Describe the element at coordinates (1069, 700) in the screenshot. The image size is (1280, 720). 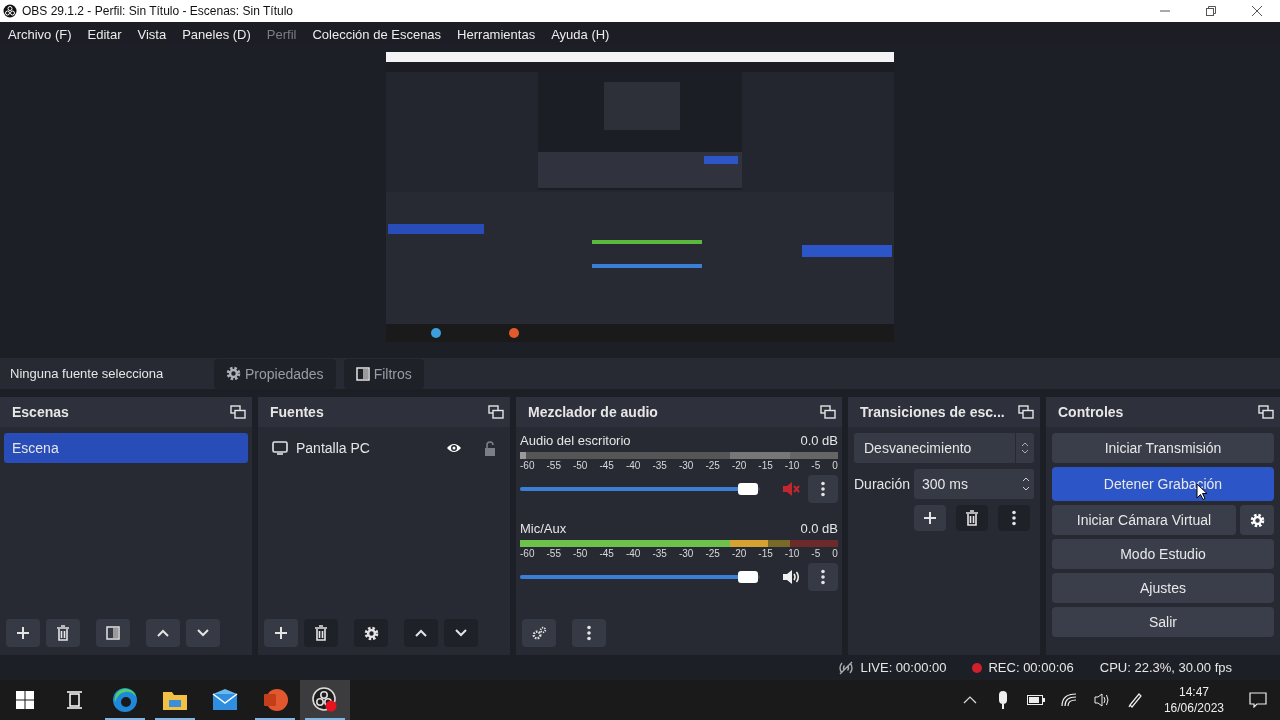
I see `wifi-icon` at that location.